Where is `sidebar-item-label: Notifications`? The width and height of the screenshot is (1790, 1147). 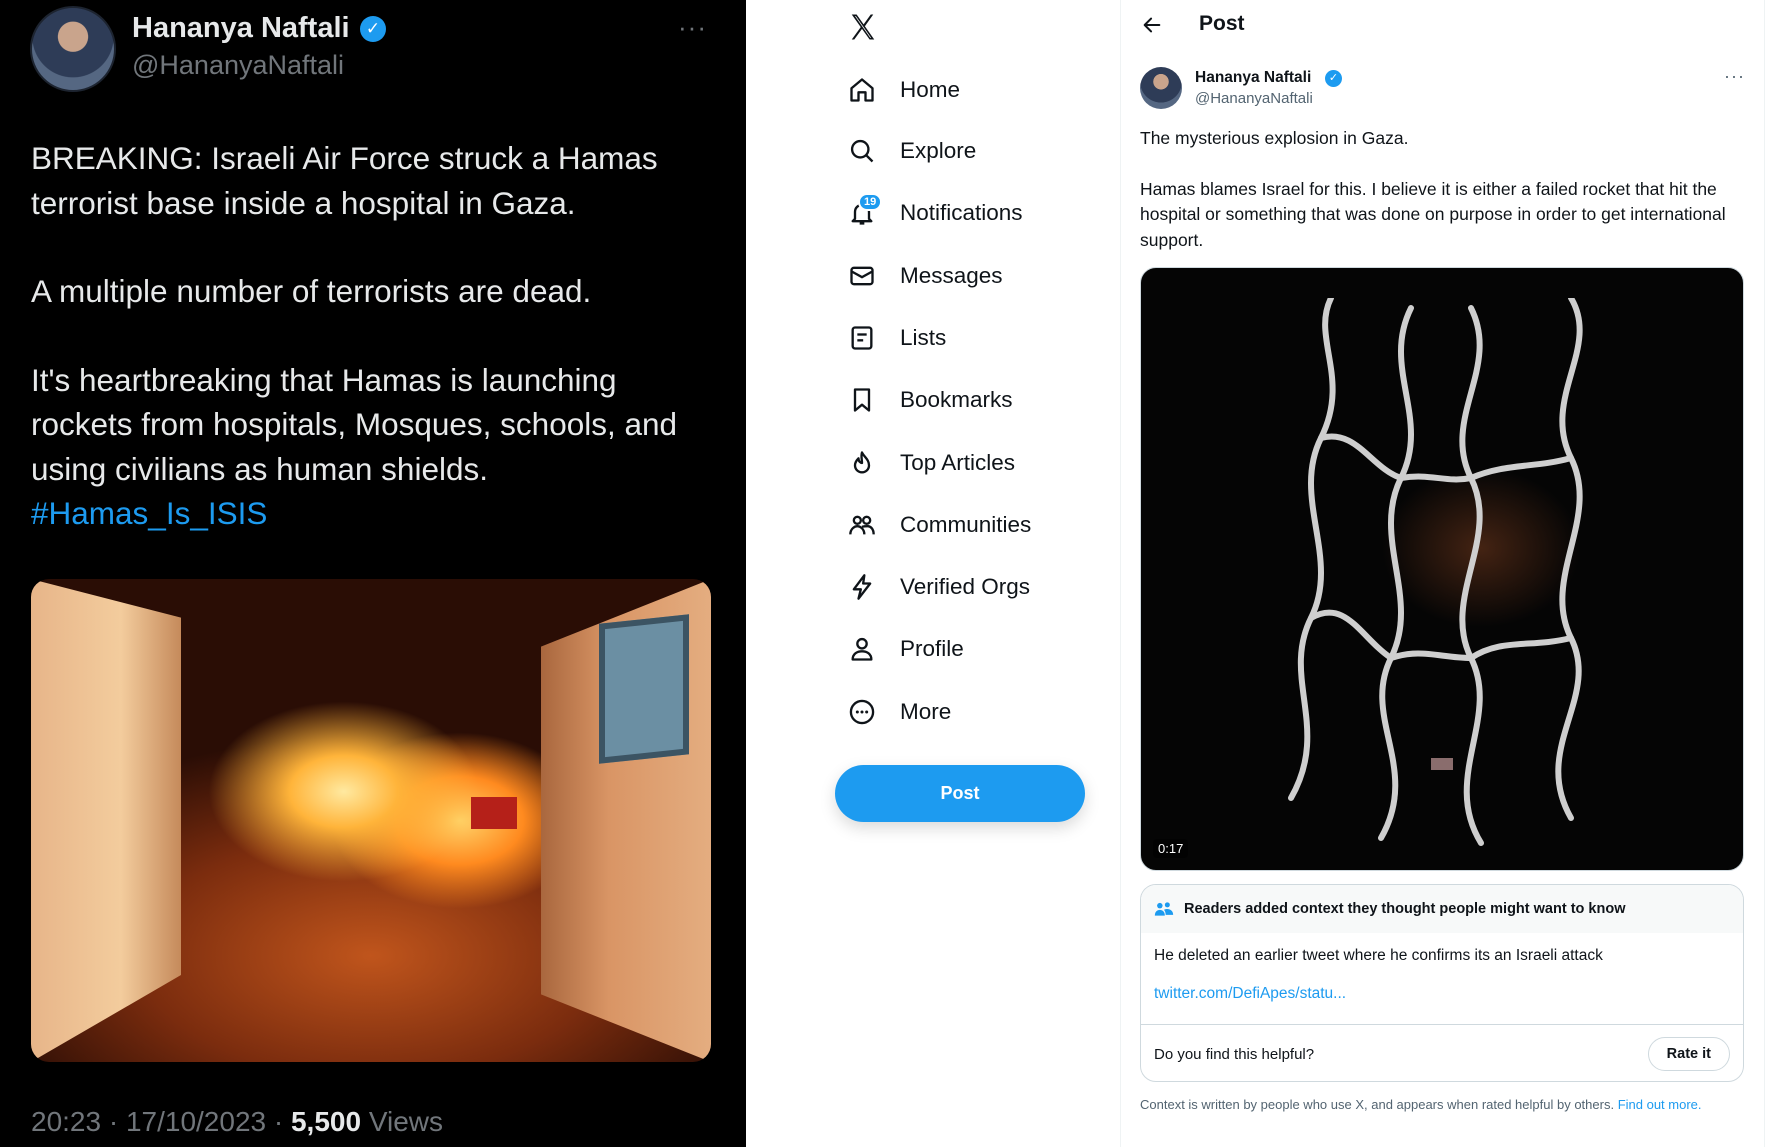
sidebar-item-label: Notifications is located at coordinates (961, 212).